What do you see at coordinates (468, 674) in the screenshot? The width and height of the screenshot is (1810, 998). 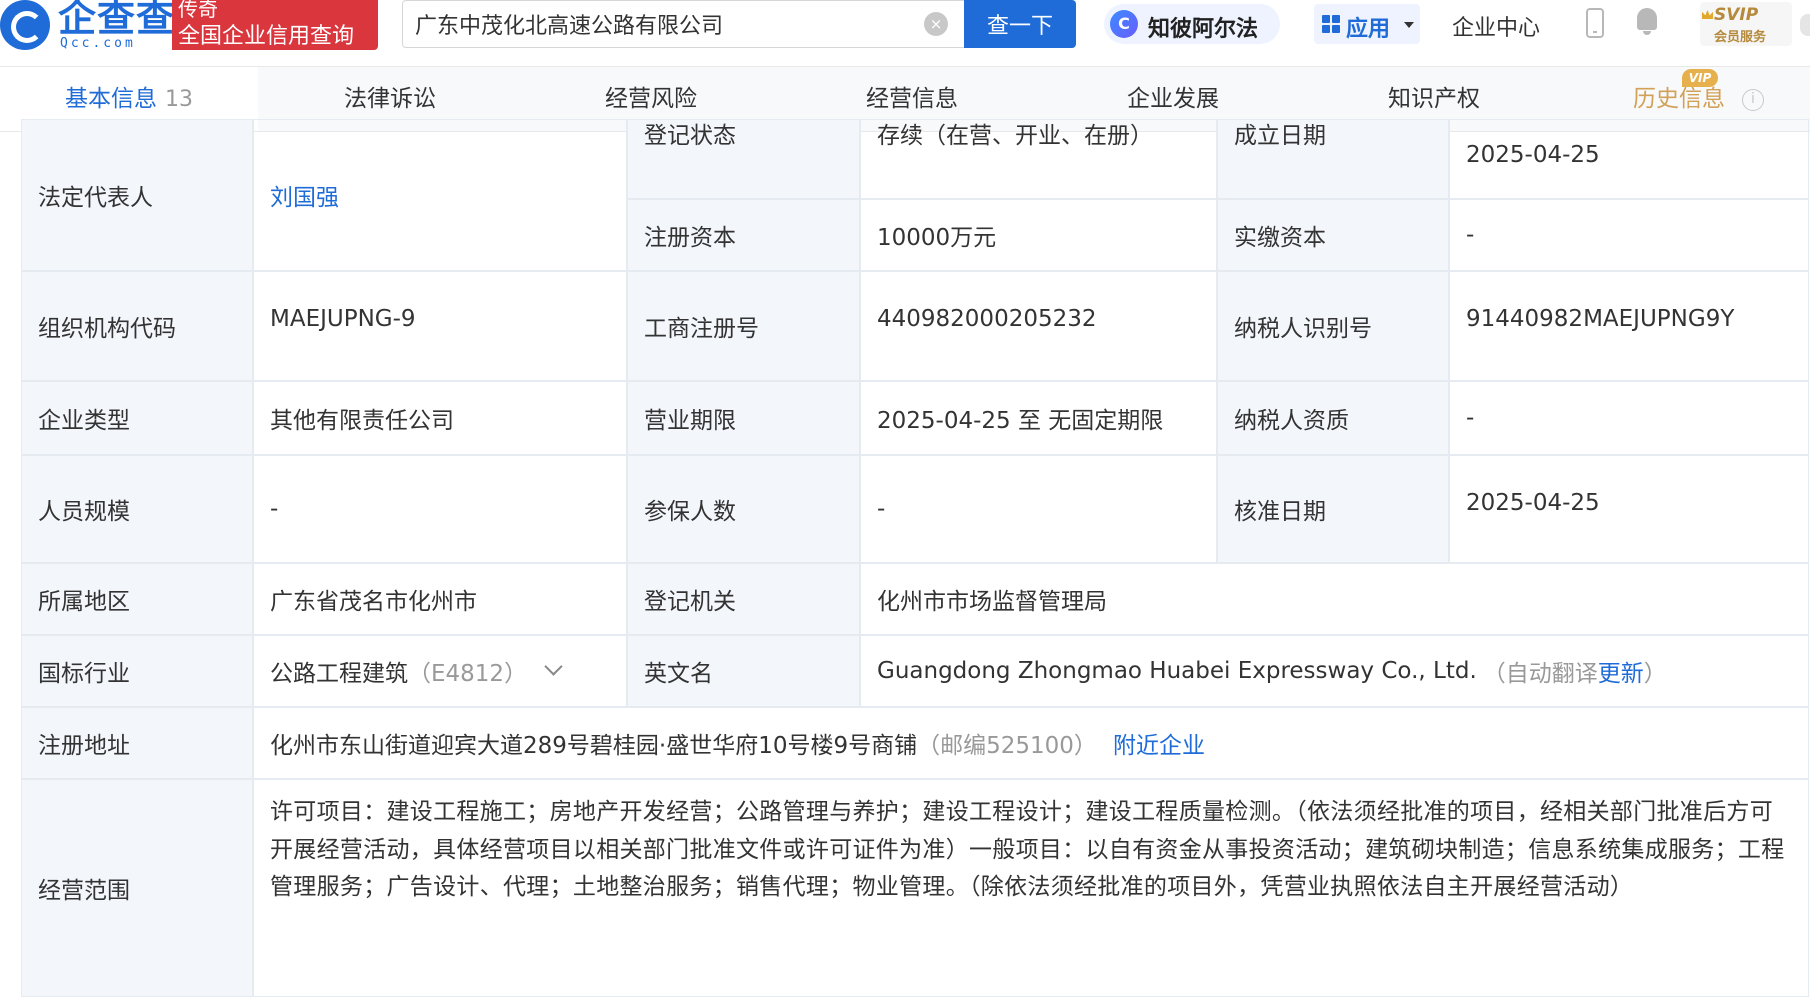 I see `industry-code: （E4812）` at bounding box center [468, 674].